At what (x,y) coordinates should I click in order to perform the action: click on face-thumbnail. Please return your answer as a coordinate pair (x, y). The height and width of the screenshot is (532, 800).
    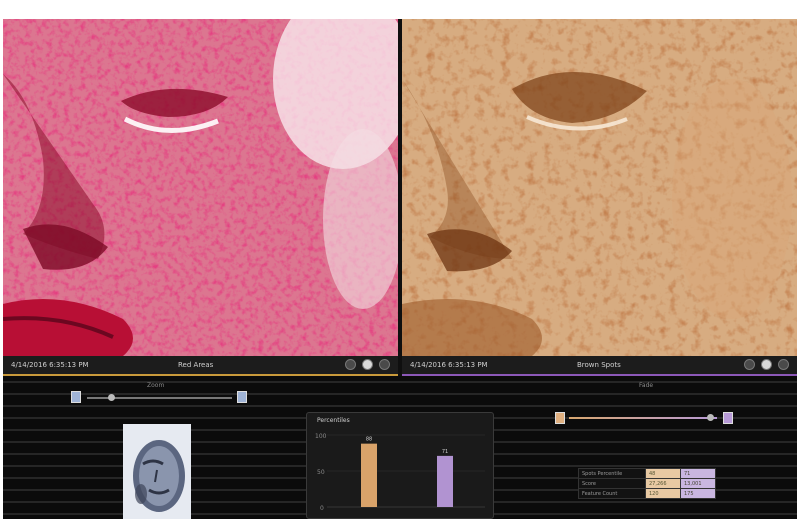
    Looking at the image, I should click on (157, 471).